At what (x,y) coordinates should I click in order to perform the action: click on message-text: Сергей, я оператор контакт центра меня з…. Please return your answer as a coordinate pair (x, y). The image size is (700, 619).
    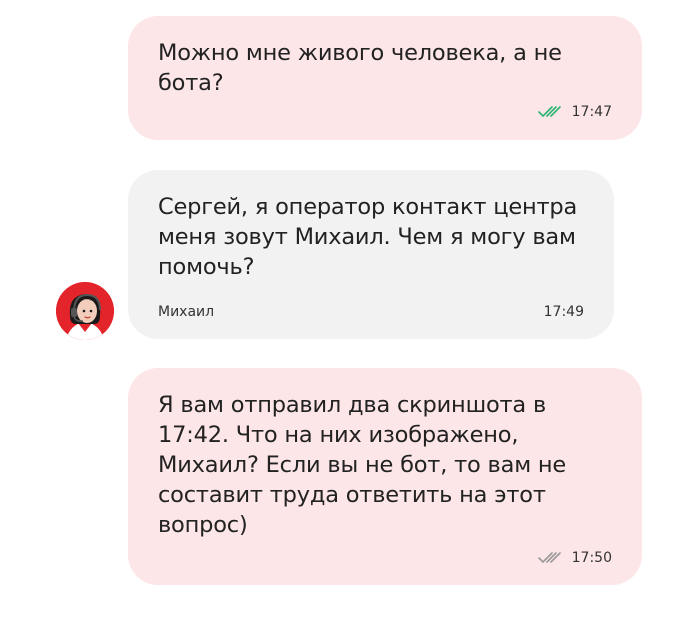
    Looking at the image, I should click on (368, 237).